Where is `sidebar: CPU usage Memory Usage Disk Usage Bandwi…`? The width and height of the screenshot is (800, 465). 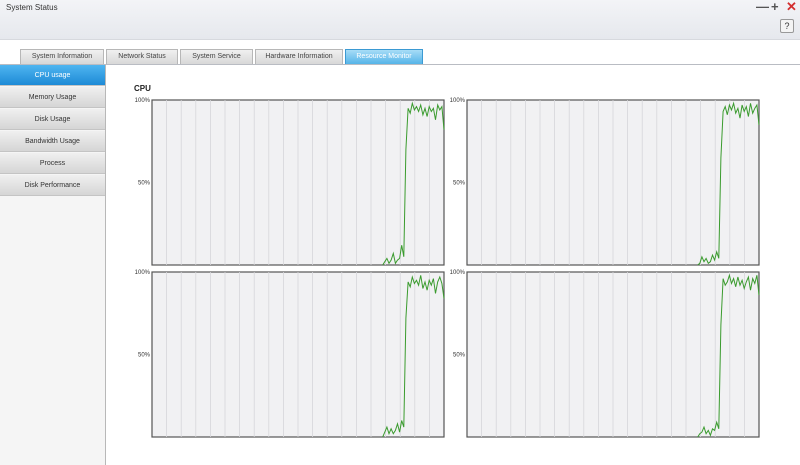
sidebar: CPU usage Memory Usage Disk Usage Bandwi… is located at coordinates (53, 265).